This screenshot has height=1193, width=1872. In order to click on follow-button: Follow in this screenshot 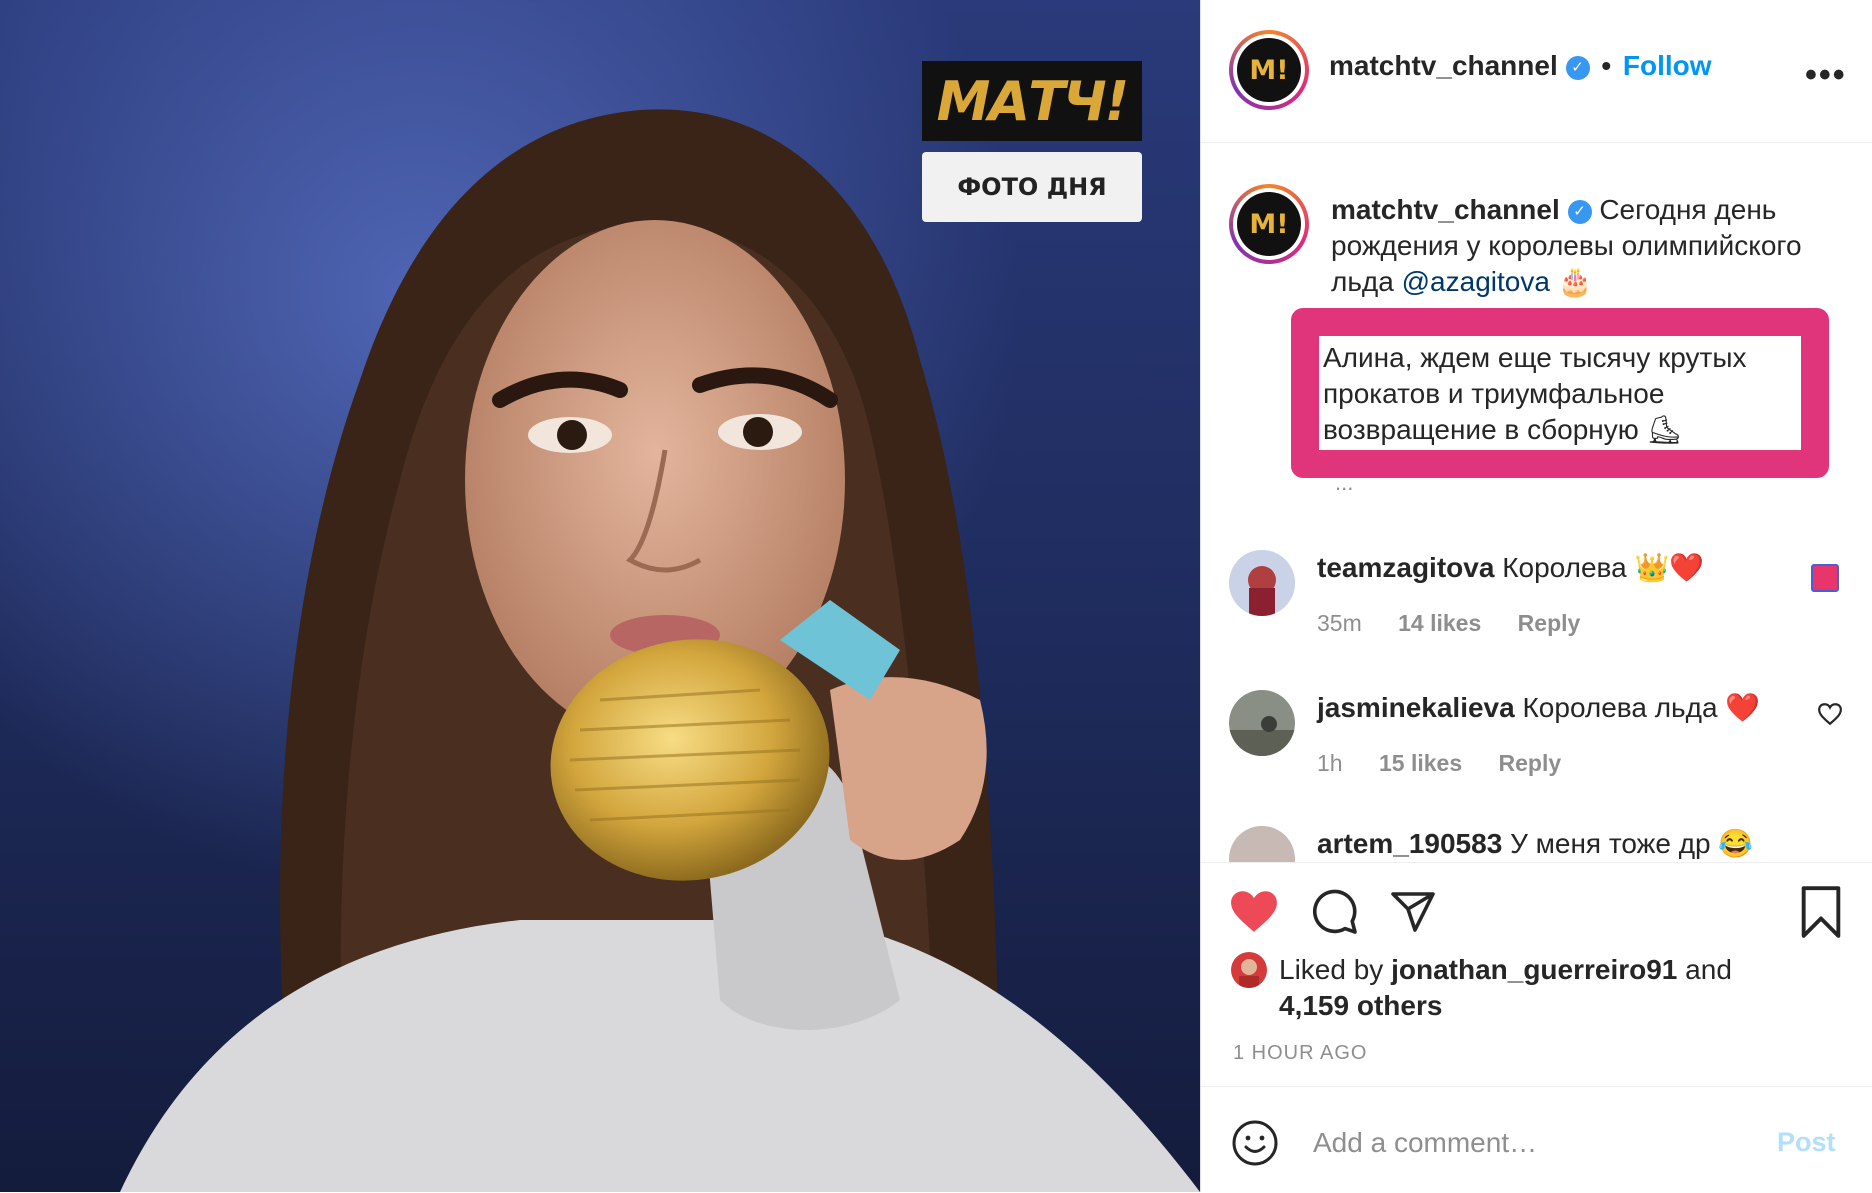, I will do `click(1667, 65)`.